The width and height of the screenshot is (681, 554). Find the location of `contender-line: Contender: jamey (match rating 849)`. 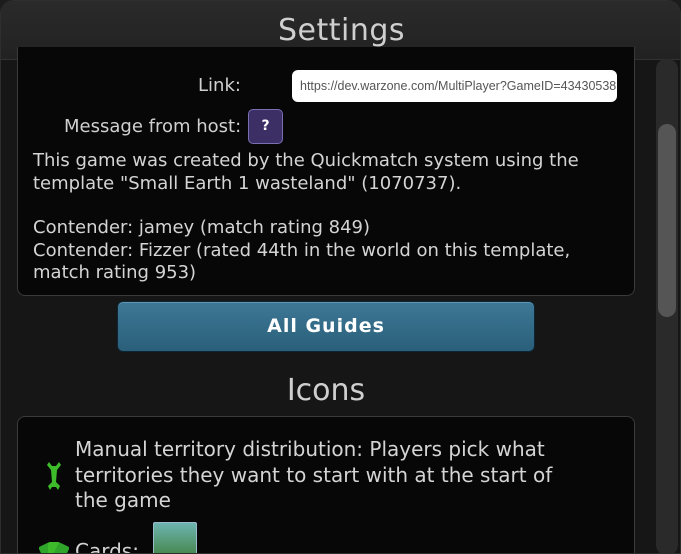

contender-line: Contender: jamey (match rating 849) is located at coordinates (202, 227).